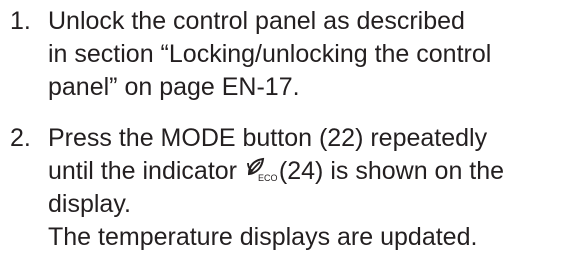 This screenshot has width=579, height=254. Describe the element at coordinates (268, 138) in the screenshot. I see `step-text-line: Press the MODE button (22) repeatedly` at that location.